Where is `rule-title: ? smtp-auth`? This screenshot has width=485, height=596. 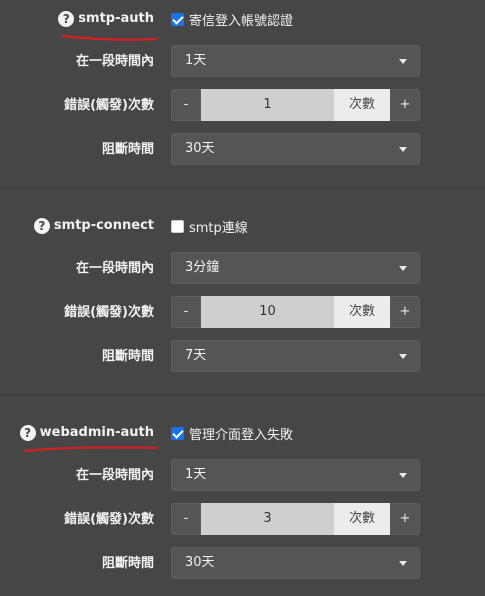 rule-title: ? smtp-auth is located at coordinates (106, 19).